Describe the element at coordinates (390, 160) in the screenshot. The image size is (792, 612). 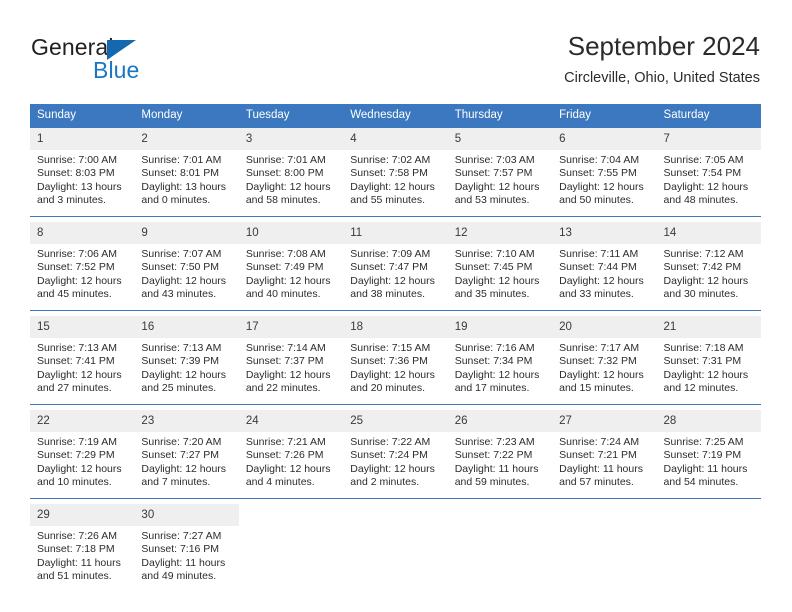
I see `sunrise-text: Sunrise: 7:02 AM` at that location.